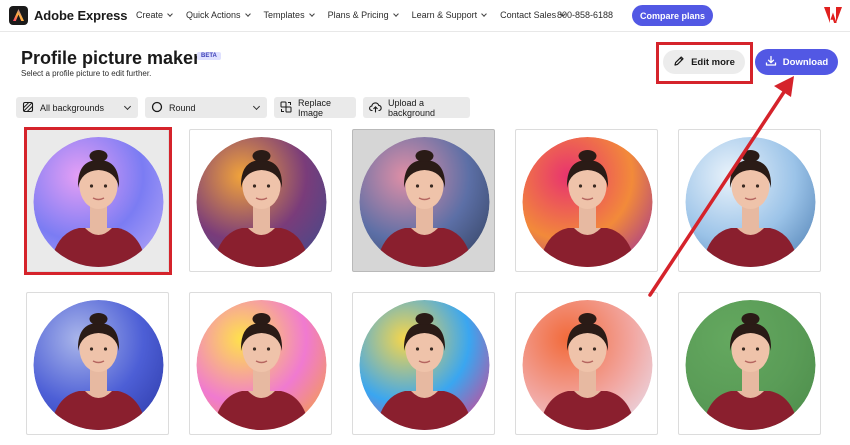 The height and width of the screenshot is (445, 850). Describe the element at coordinates (150, 15) in the screenshot. I see `menu-item-label: Create` at that location.